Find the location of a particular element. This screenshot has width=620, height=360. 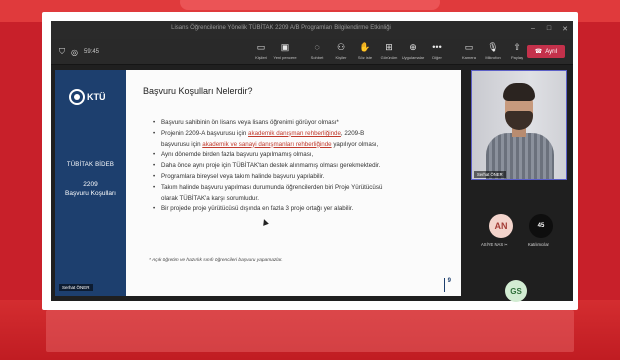

background-caption-blur is located at coordinates (310, 331).